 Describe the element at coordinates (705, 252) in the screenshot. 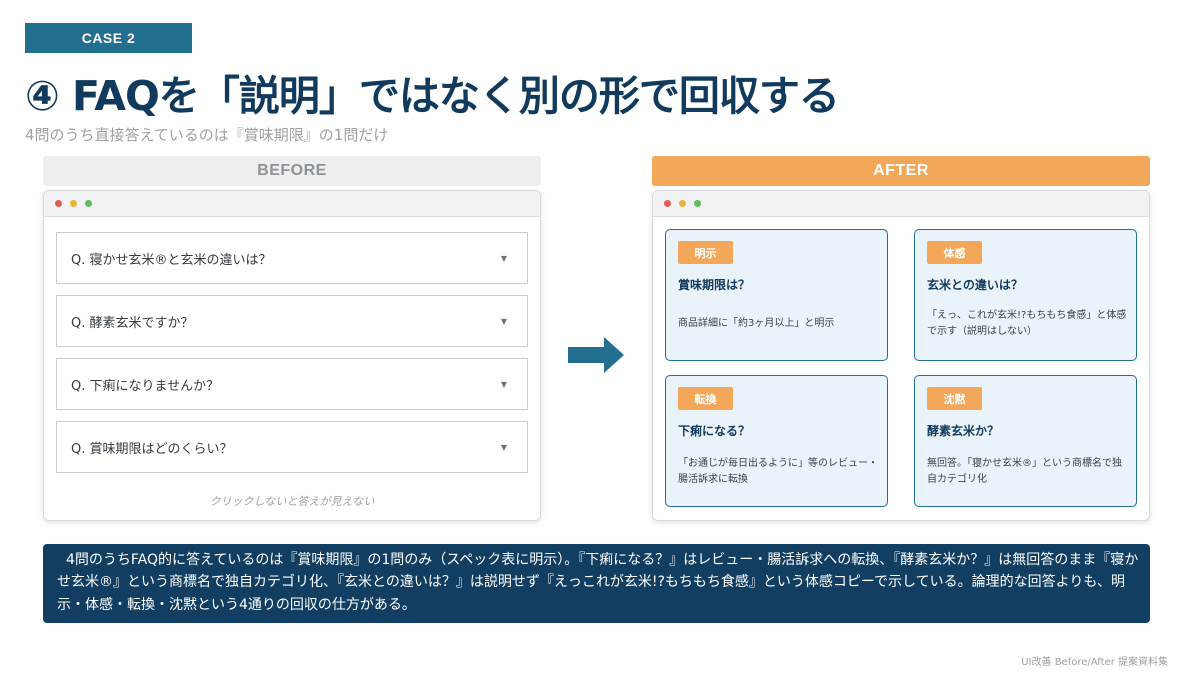

I see `card-badge: 明示` at that location.